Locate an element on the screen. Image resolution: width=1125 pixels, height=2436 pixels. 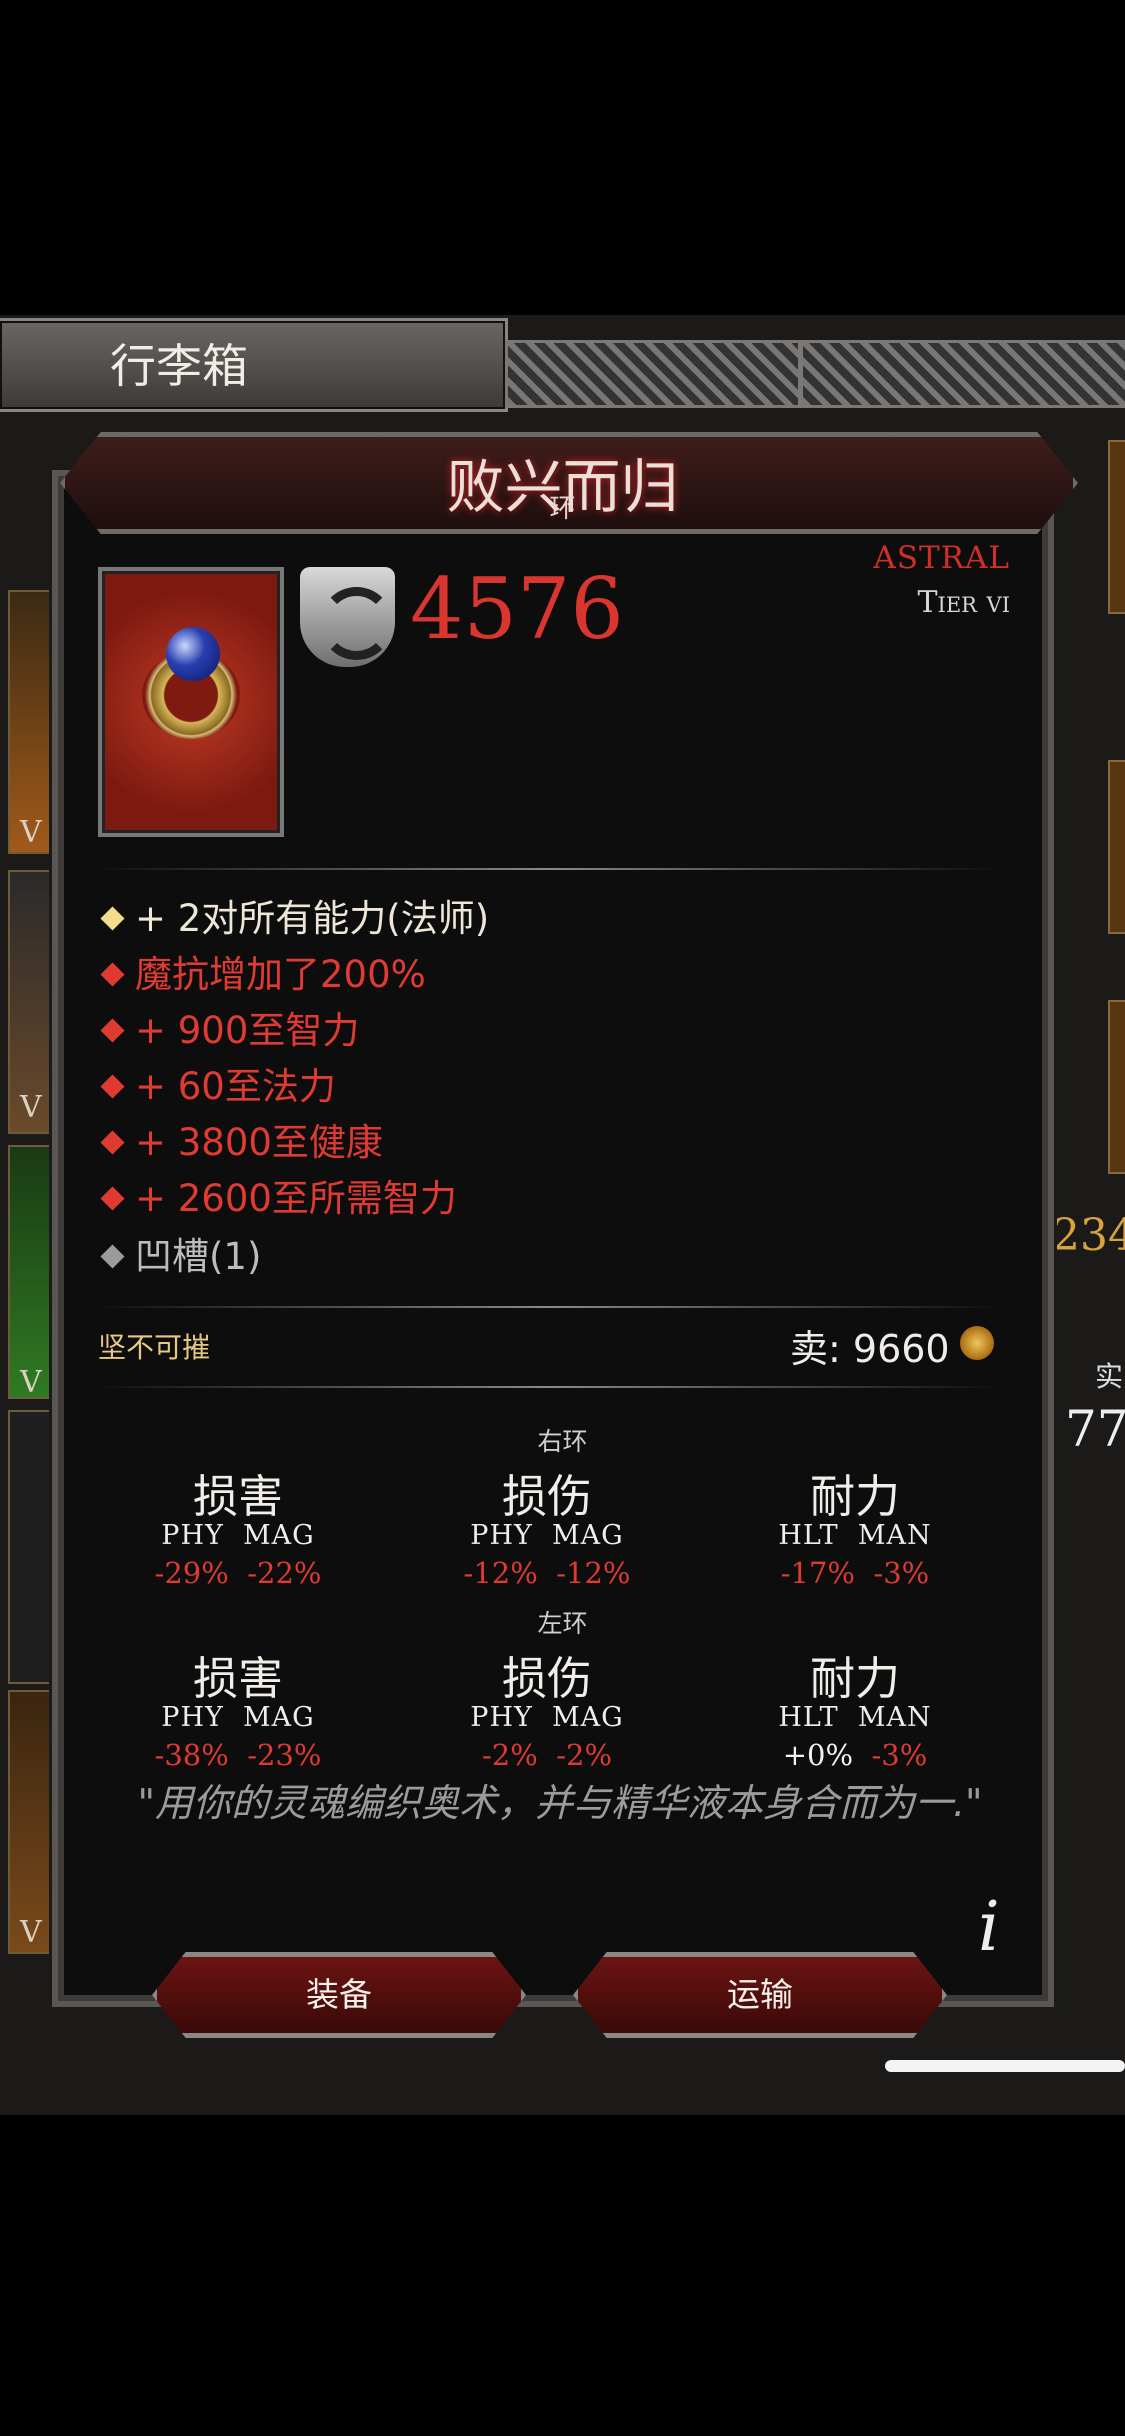
gem is located at coordinates (193, 654).